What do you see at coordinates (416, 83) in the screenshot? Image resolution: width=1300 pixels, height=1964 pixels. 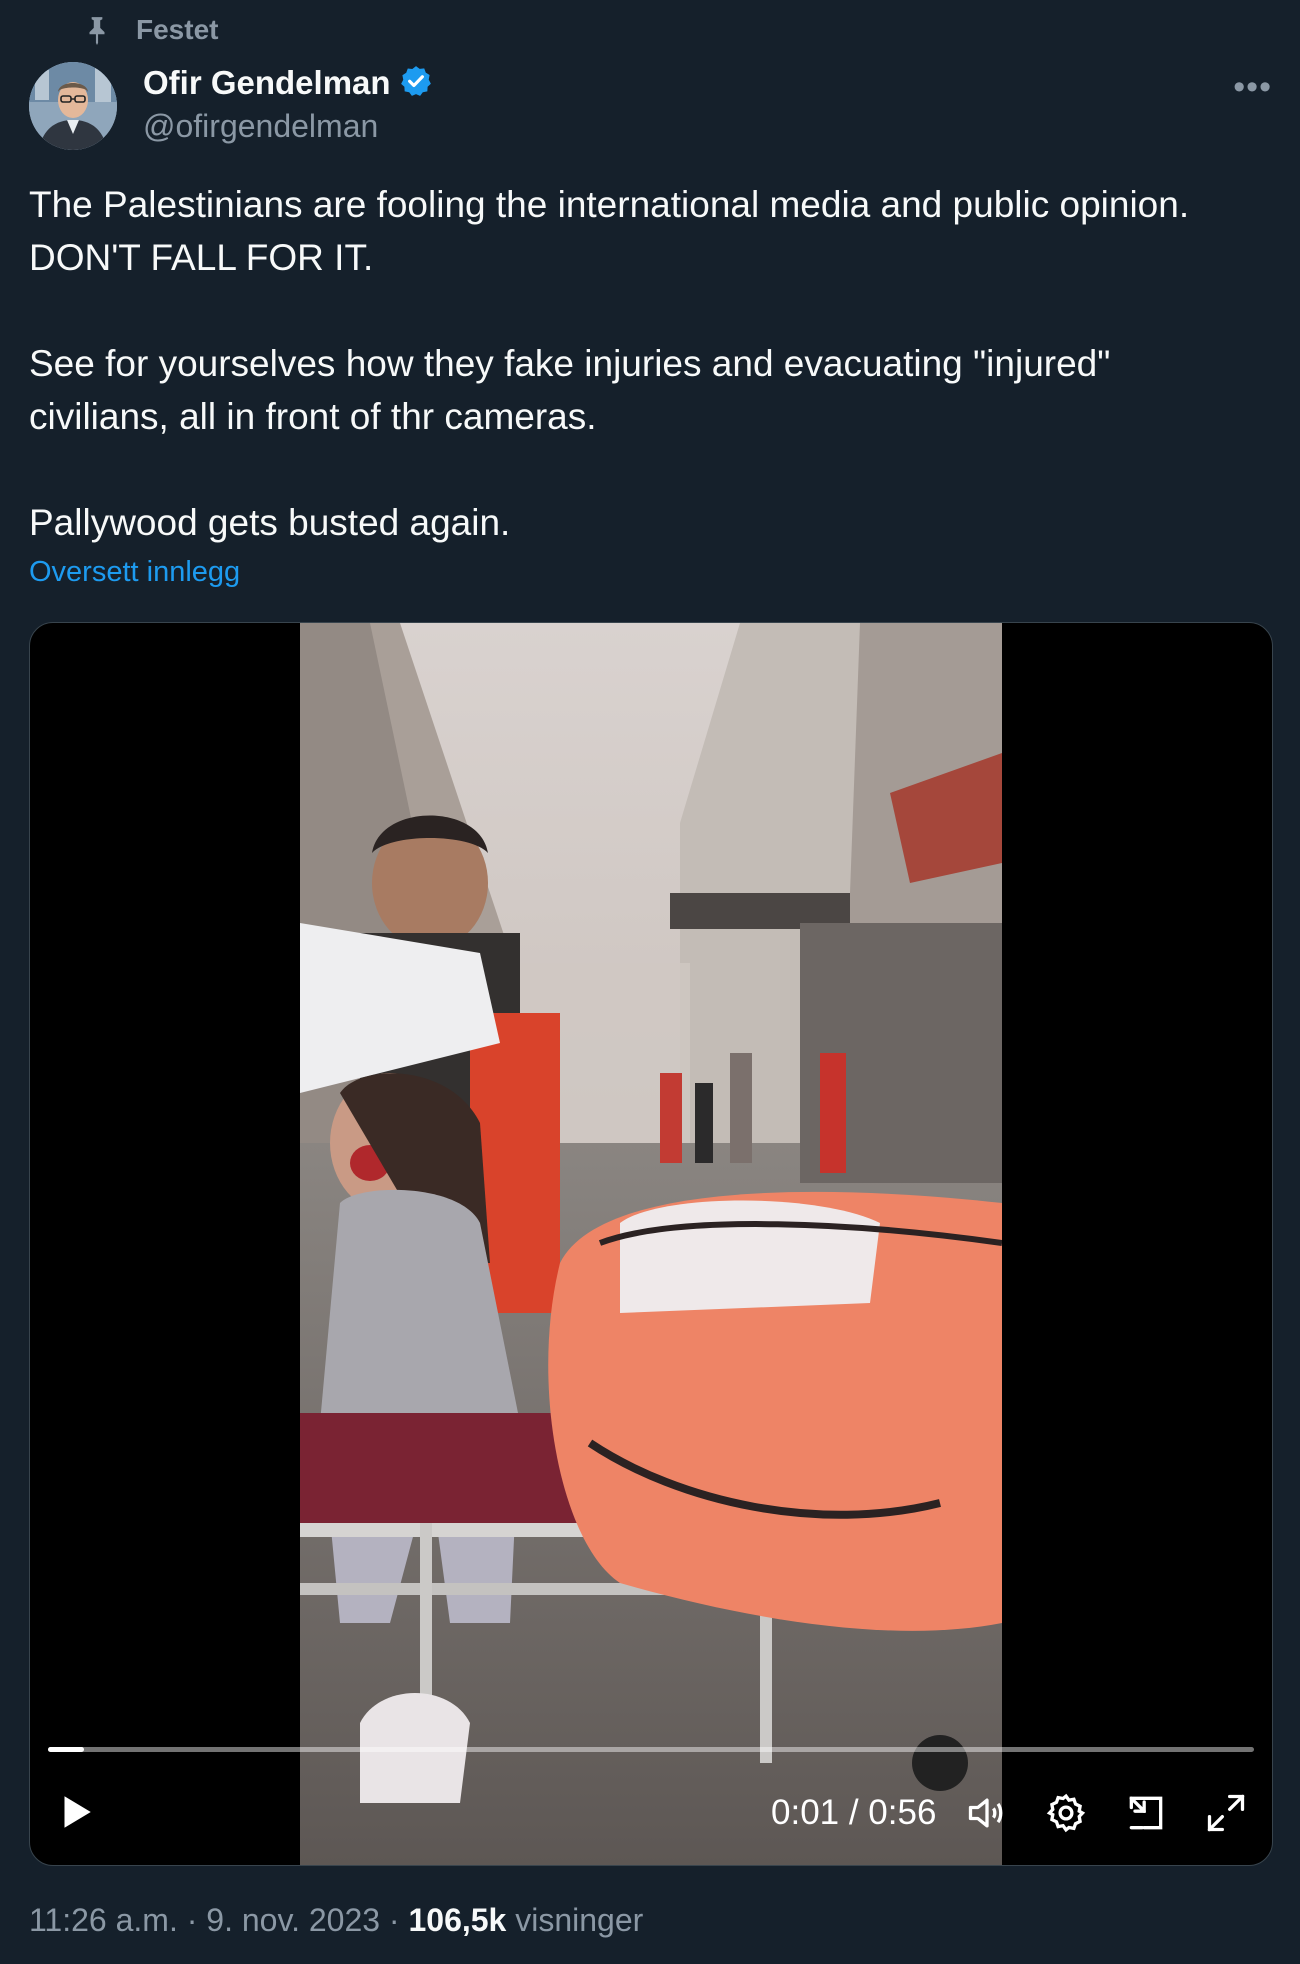 I see `verified-badge-icon` at bounding box center [416, 83].